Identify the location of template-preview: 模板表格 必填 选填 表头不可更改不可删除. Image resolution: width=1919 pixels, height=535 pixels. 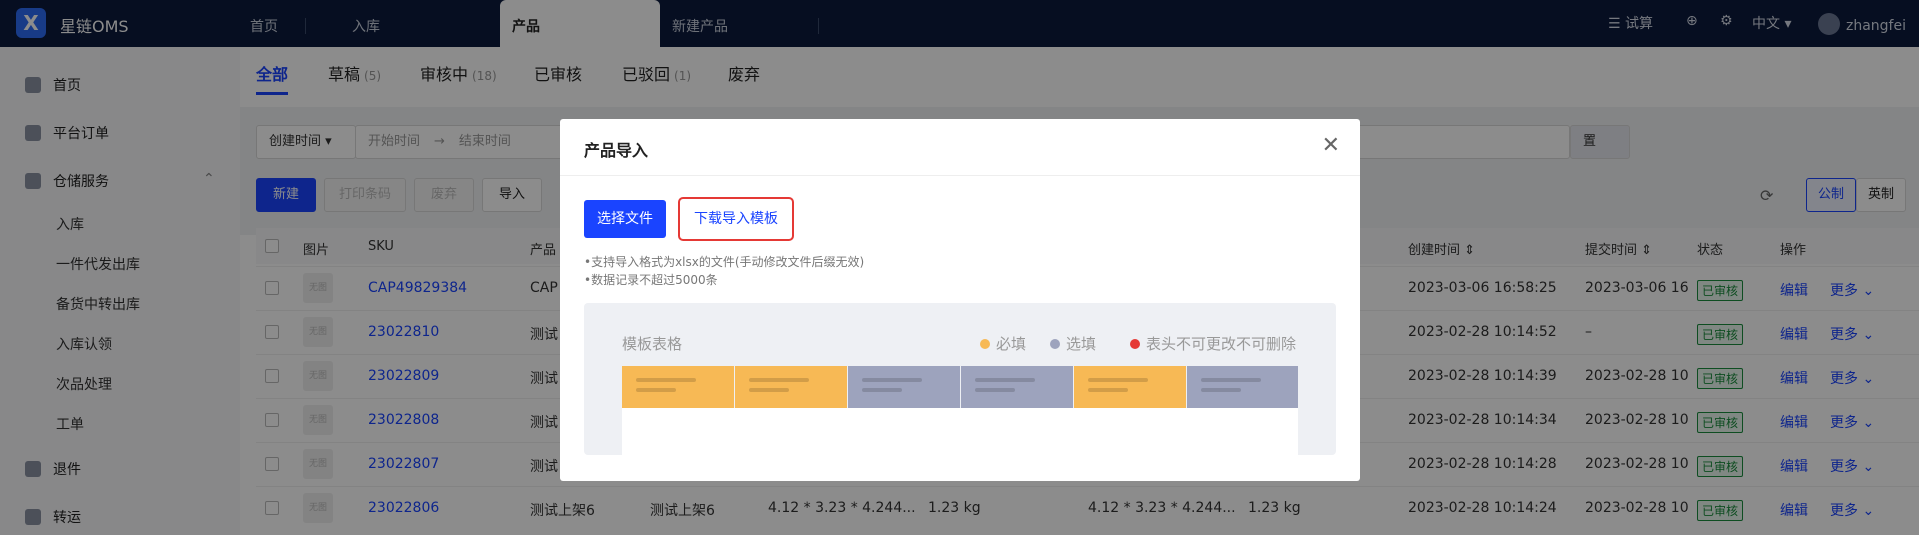
(960, 379).